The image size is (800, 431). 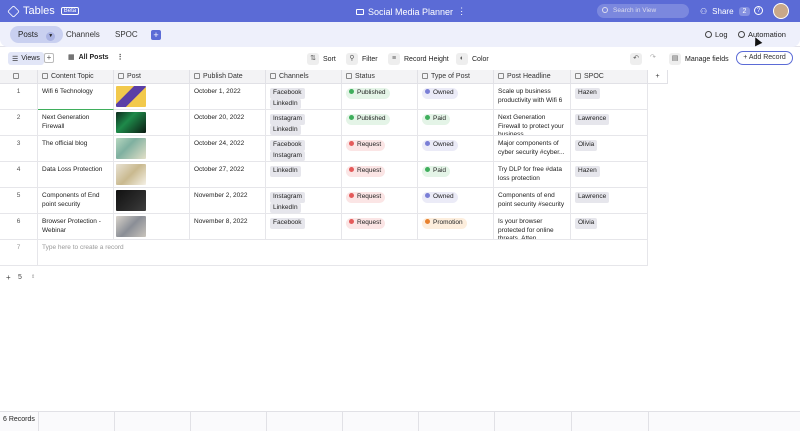 I want to click on cell-publish-date: November 2, 2022, so click(x=228, y=201).